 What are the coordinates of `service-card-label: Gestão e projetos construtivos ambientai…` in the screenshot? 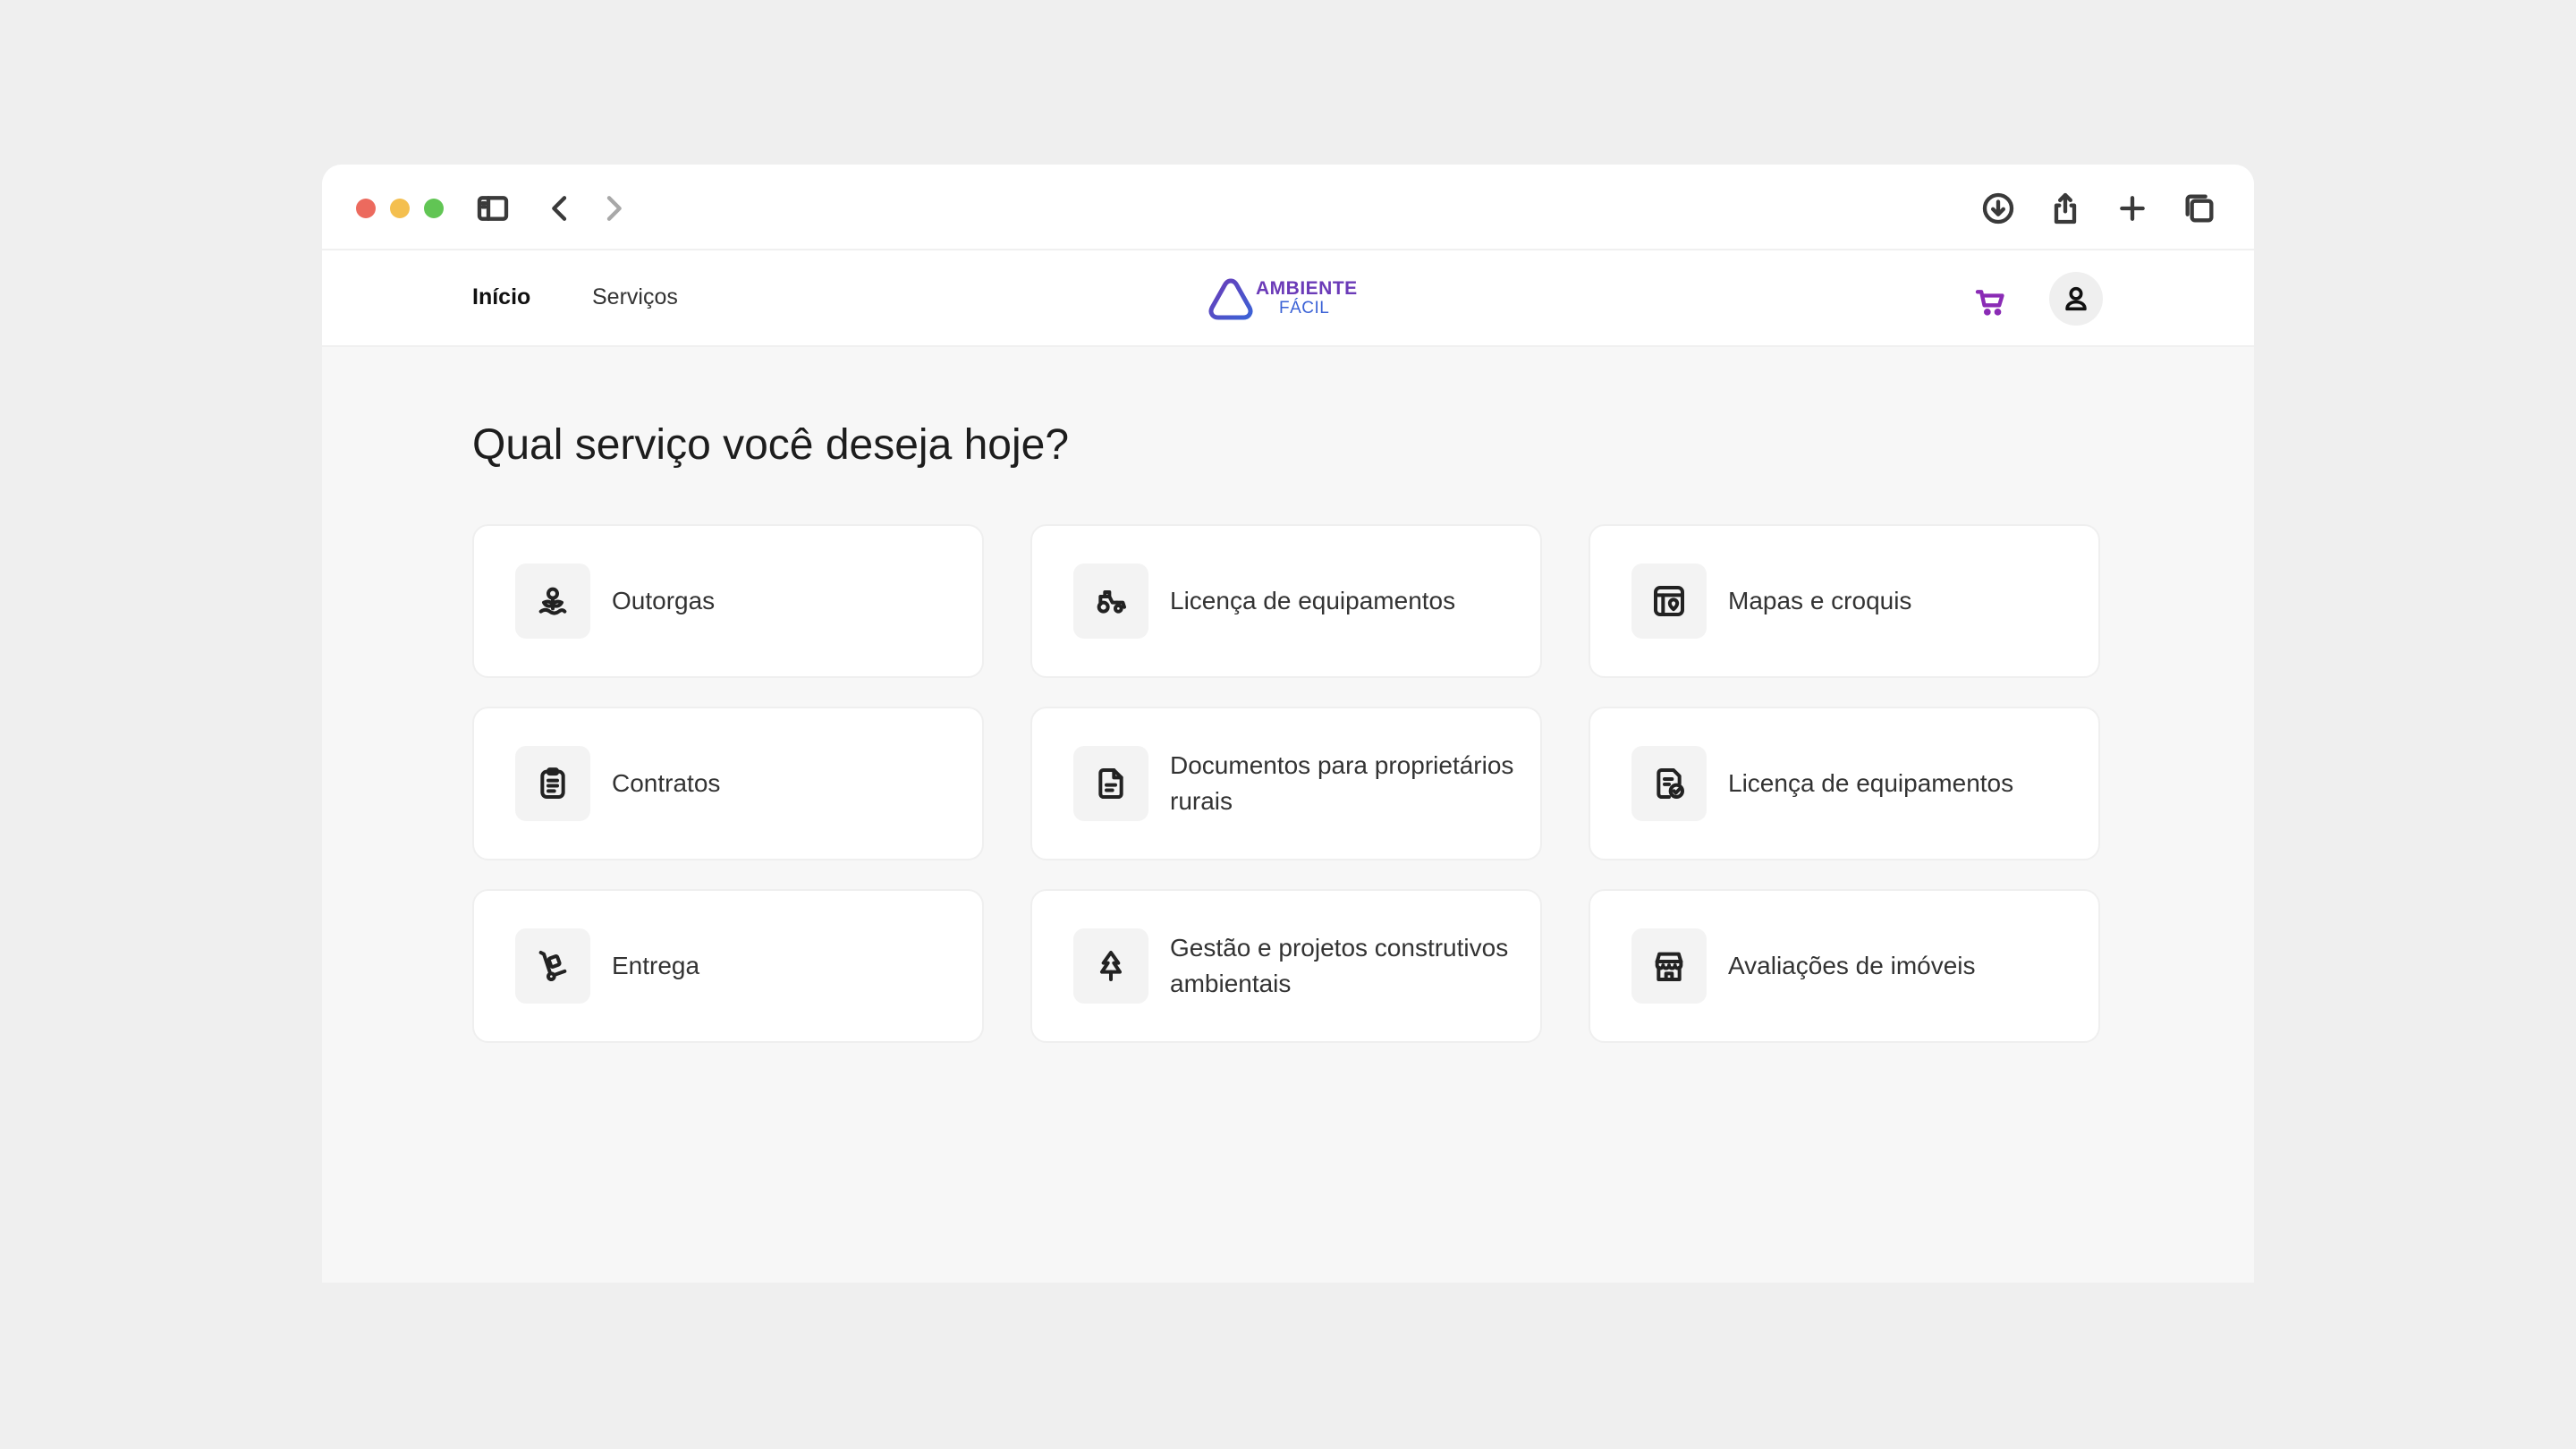 It's located at (1339, 965).